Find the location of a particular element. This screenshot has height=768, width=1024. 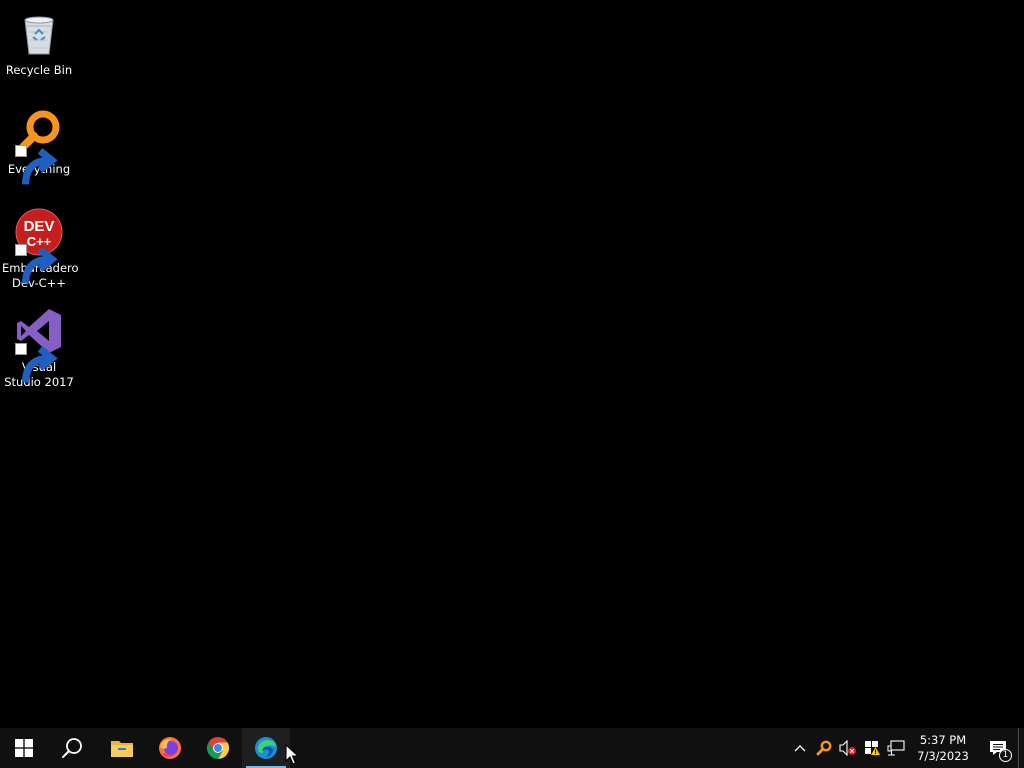

desktop-icon-everything: Everything is located at coordinates (39, 151).